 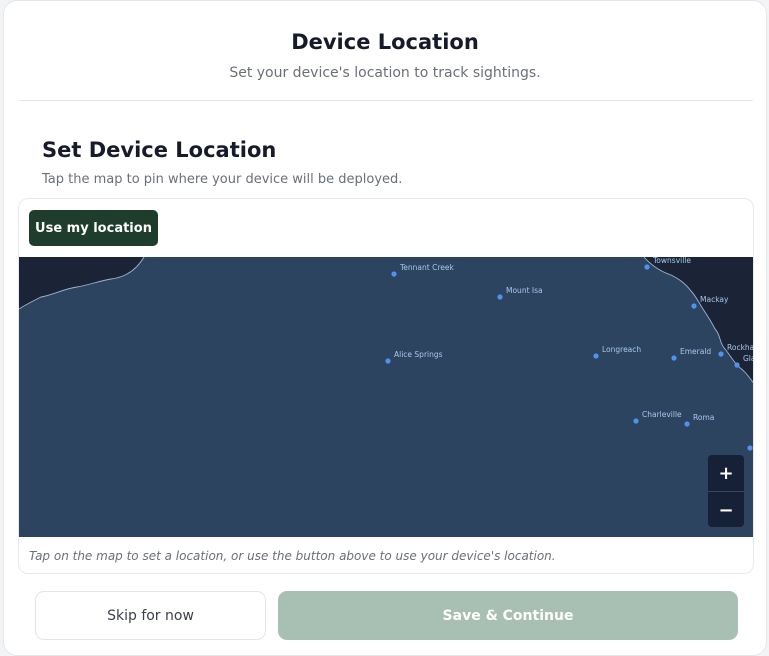 What do you see at coordinates (159, 150) in the screenshot?
I see `section-title: Set Device Location` at bounding box center [159, 150].